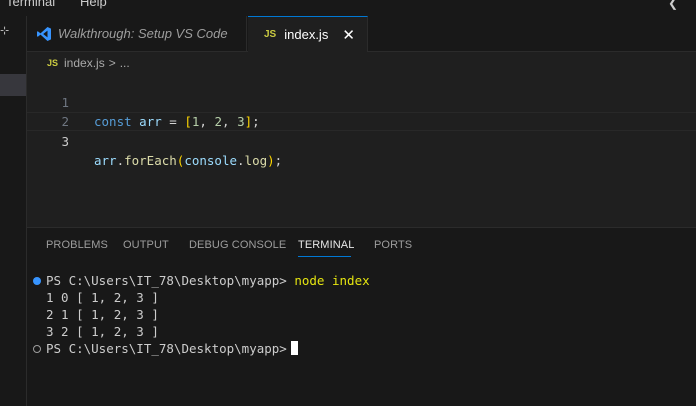 Image resolution: width=696 pixels, height=406 pixels. Describe the element at coordinates (84, 63) in the screenshot. I see `breadcrumb-file: index.js` at that location.